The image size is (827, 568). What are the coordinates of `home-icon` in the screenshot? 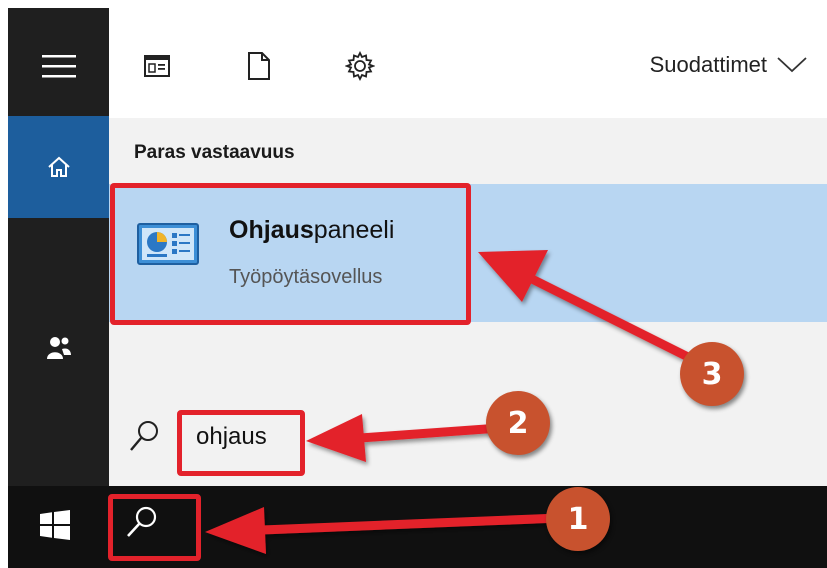 It's located at (58, 166).